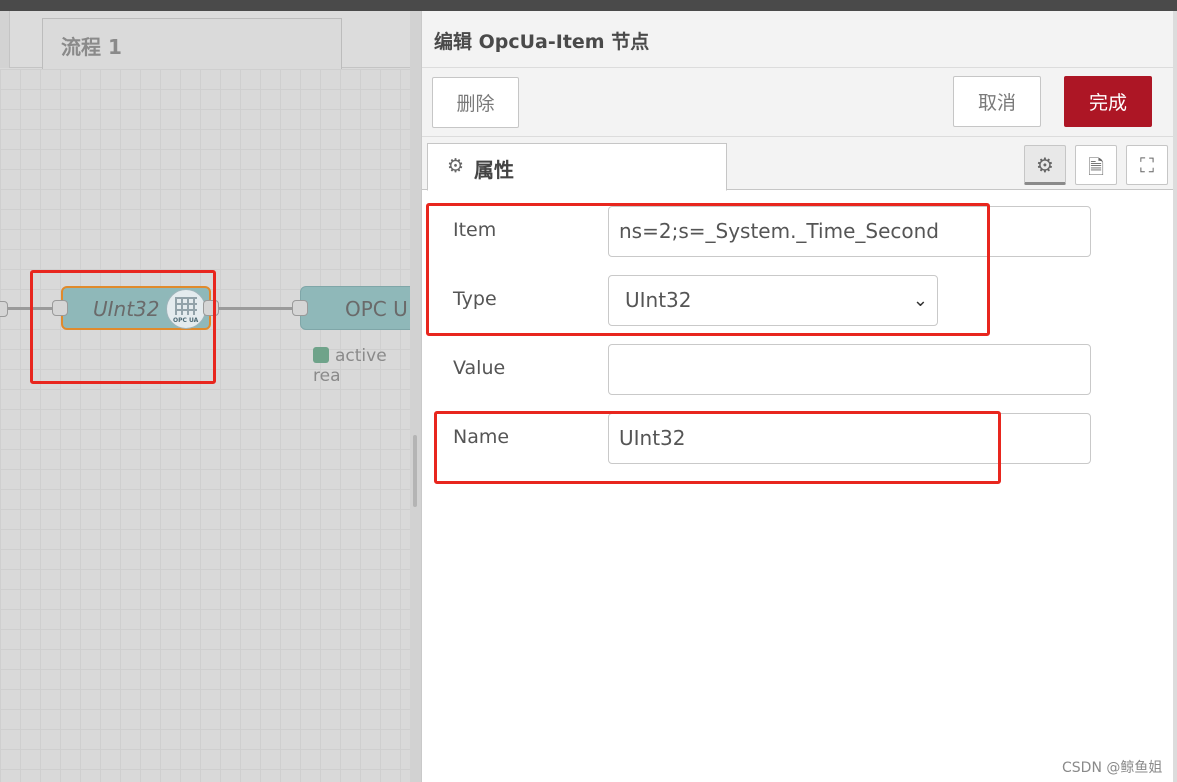 The height and width of the screenshot is (782, 1177). What do you see at coordinates (350, 366) in the screenshot?
I see `opcua-client-status: active rea` at bounding box center [350, 366].